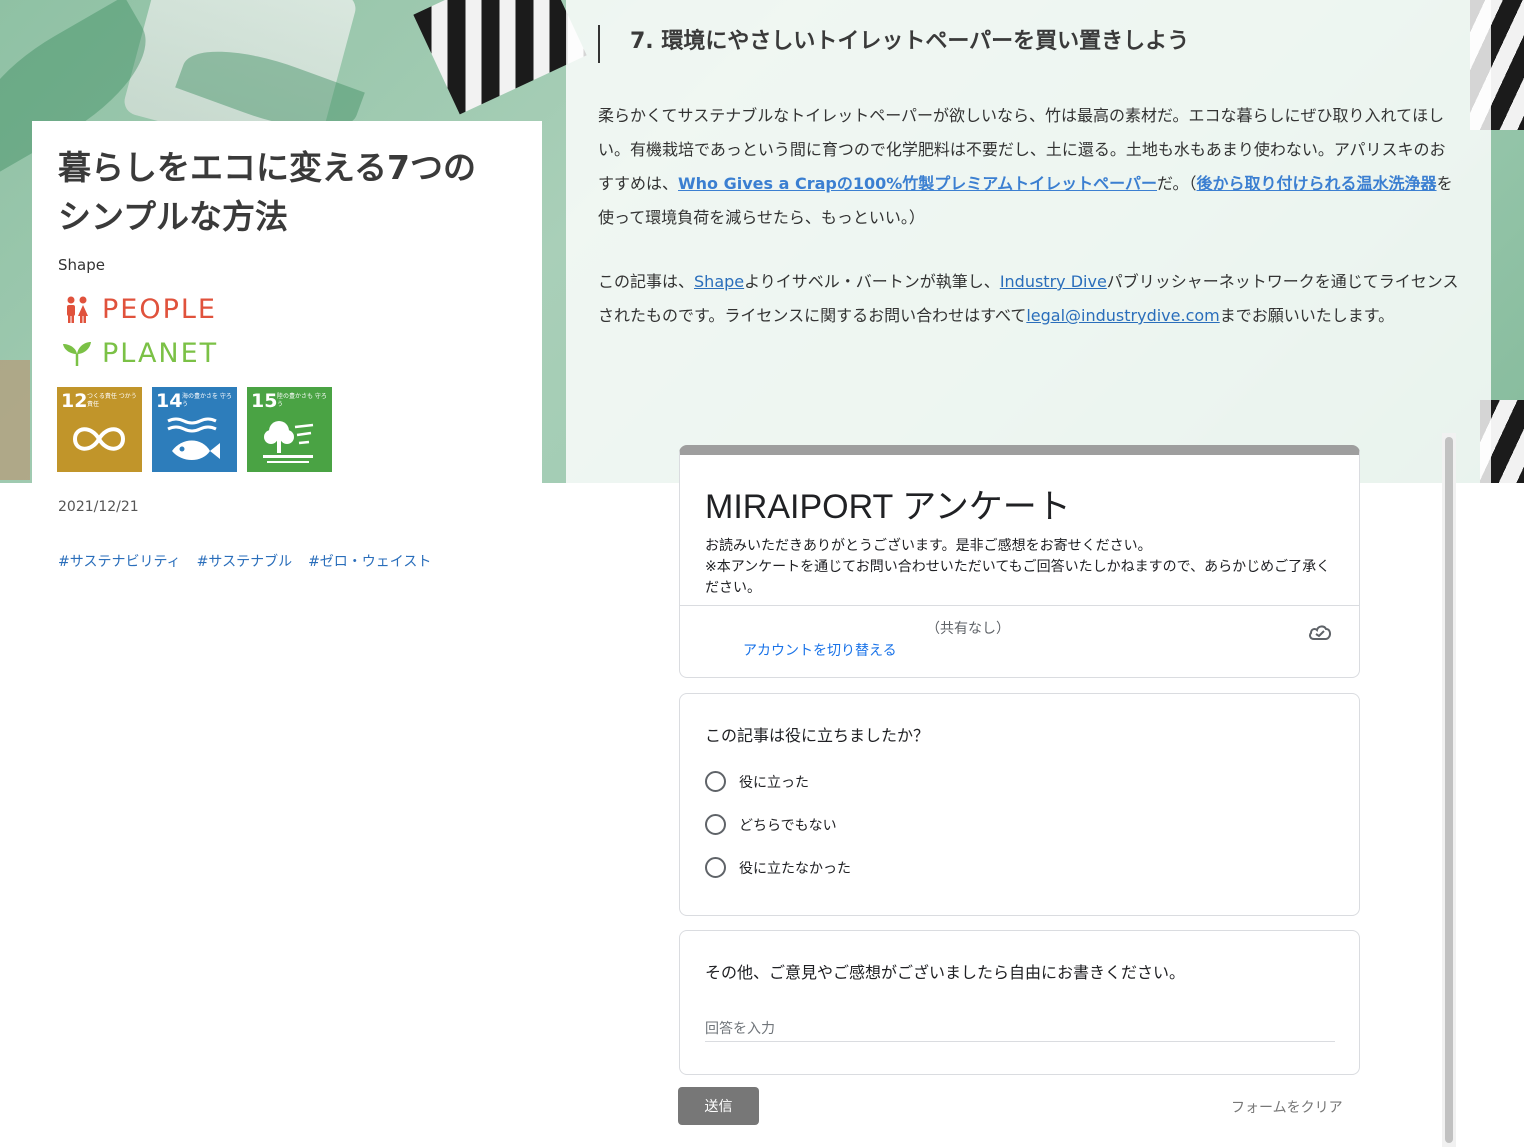  Describe the element at coordinates (1019, 1002) in the screenshot. I see `question-card-comments: その他、ご意見やご感想がございましたら自由にお書きください。` at that location.